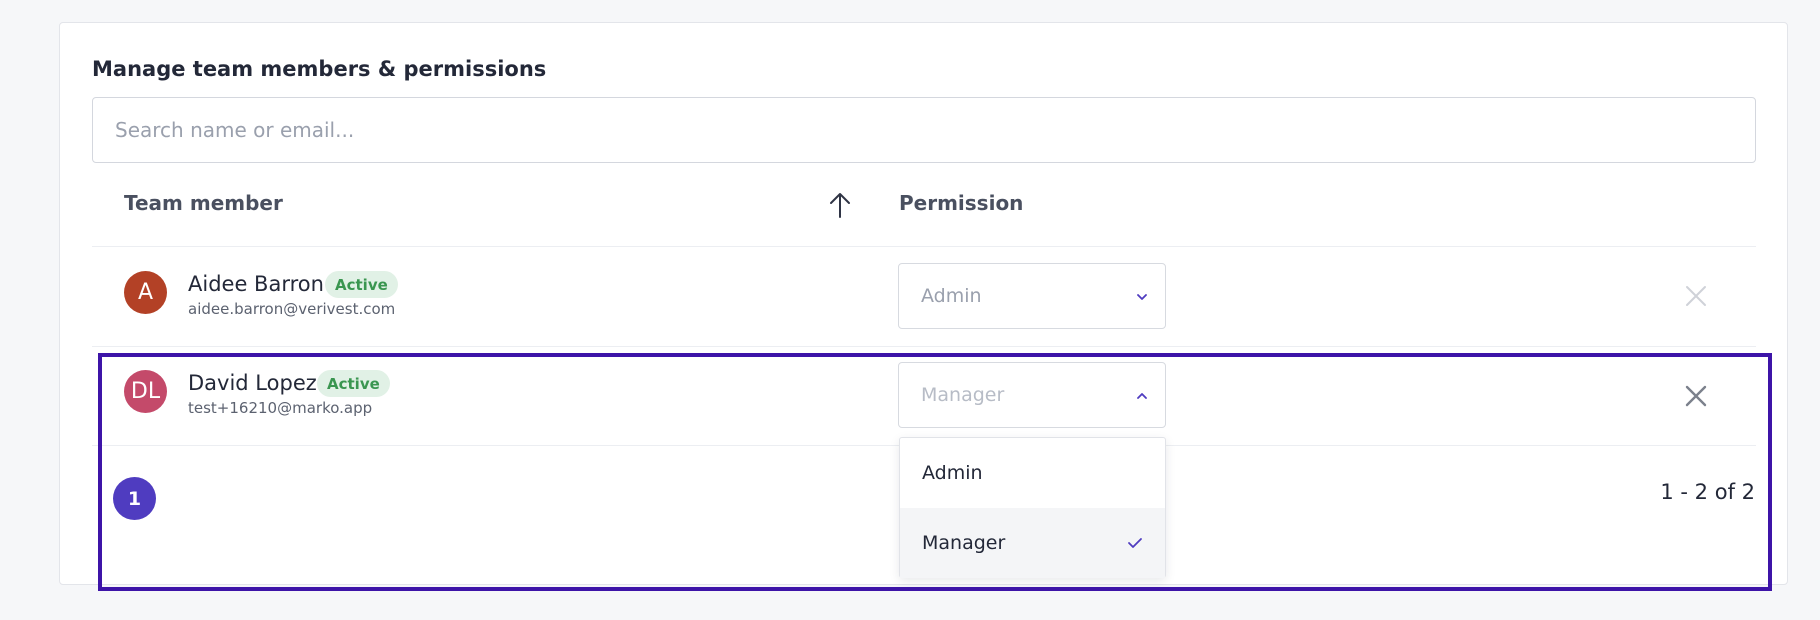 This screenshot has height=620, width=1820. What do you see at coordinates (952, 473) in the screenshot?
I see `menu-item-label: Admin` at bounding box center [952, 473].